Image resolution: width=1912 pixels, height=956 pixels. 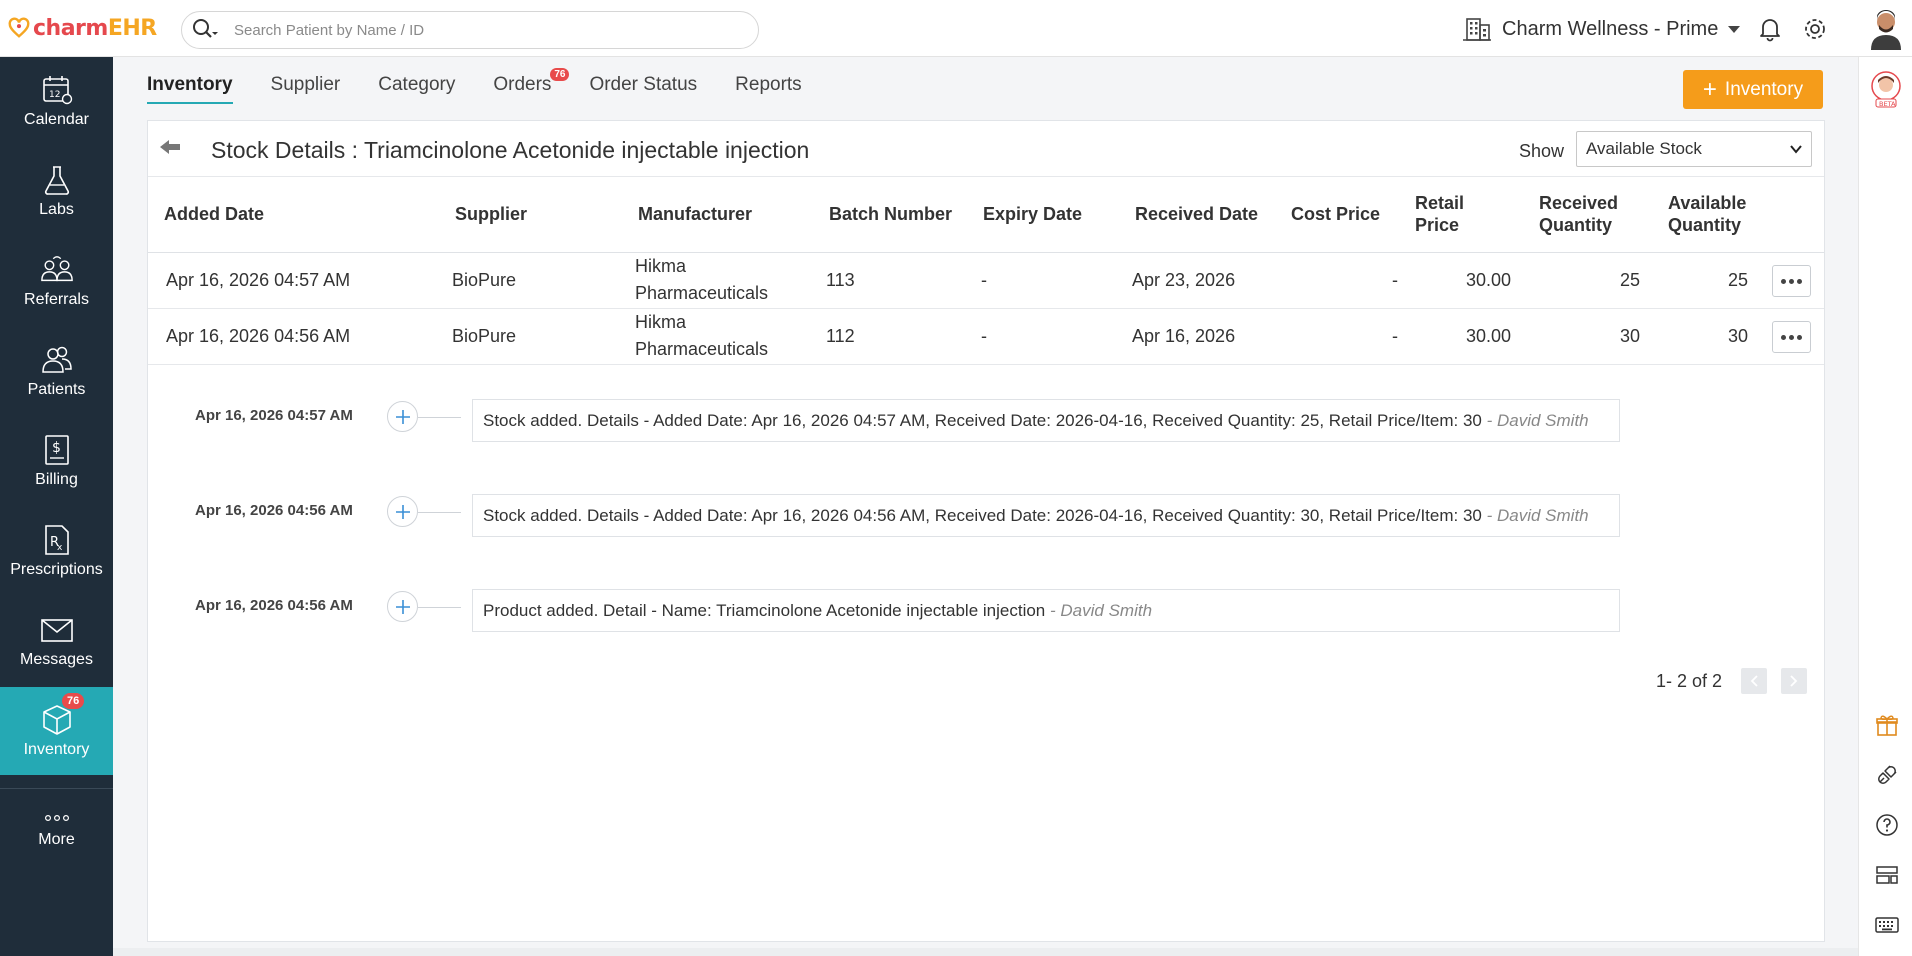 What do you see at coordinates (1815, 29) in the screenshot?
I see `gear-icon` at bounding box center [1815, 29].